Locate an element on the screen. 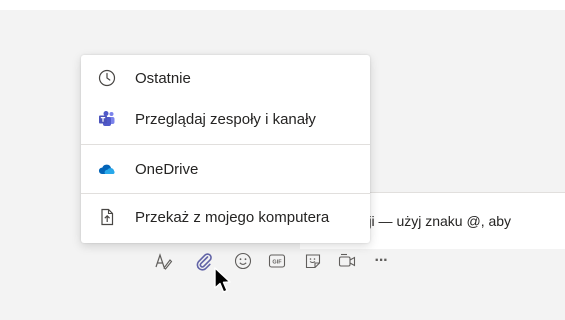 This screenshot has height=320, width=565. sticker-button is located at coordinates (313, 261).